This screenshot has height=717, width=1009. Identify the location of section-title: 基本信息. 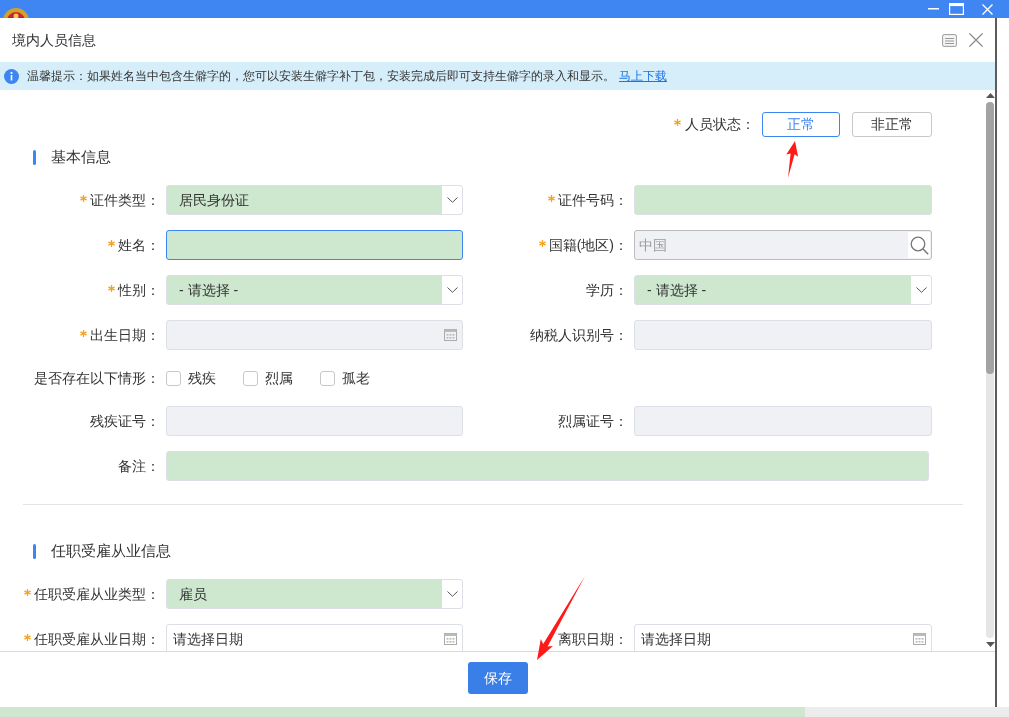
(81, 156).